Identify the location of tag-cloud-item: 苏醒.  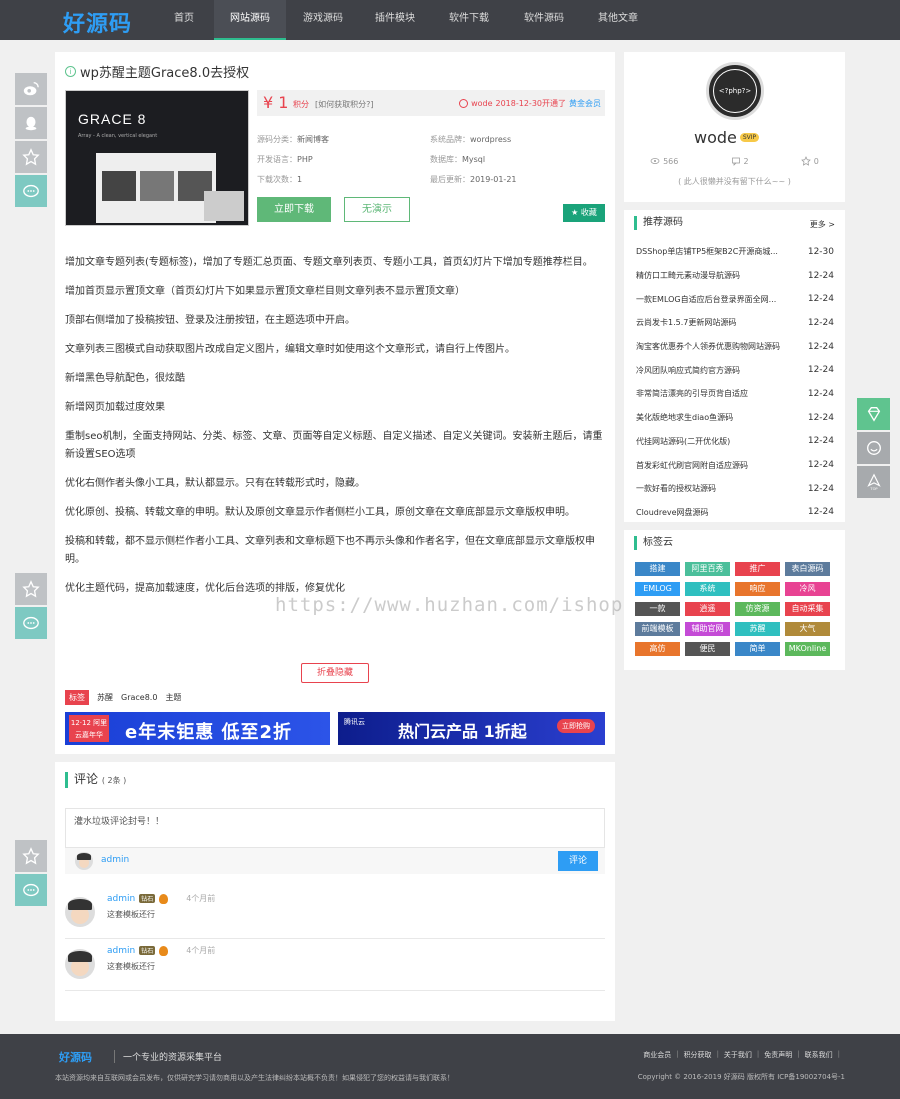
(757, 629).